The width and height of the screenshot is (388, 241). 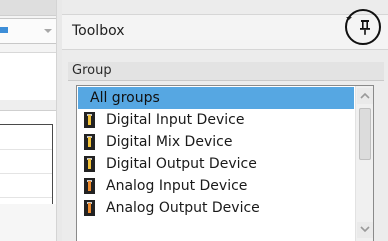 I want to click on list-item-label: All groups, so click(x=125, y=98).